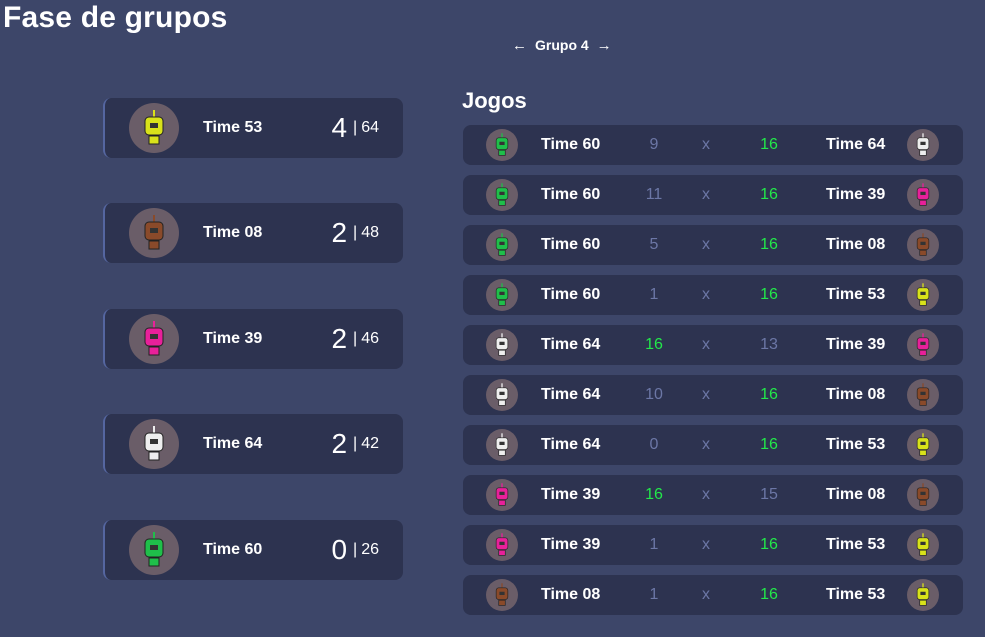  What do you see at coordinates (339, 127) in the screenshot?
I see `team-points: 4` at bounding box center [339, 127].